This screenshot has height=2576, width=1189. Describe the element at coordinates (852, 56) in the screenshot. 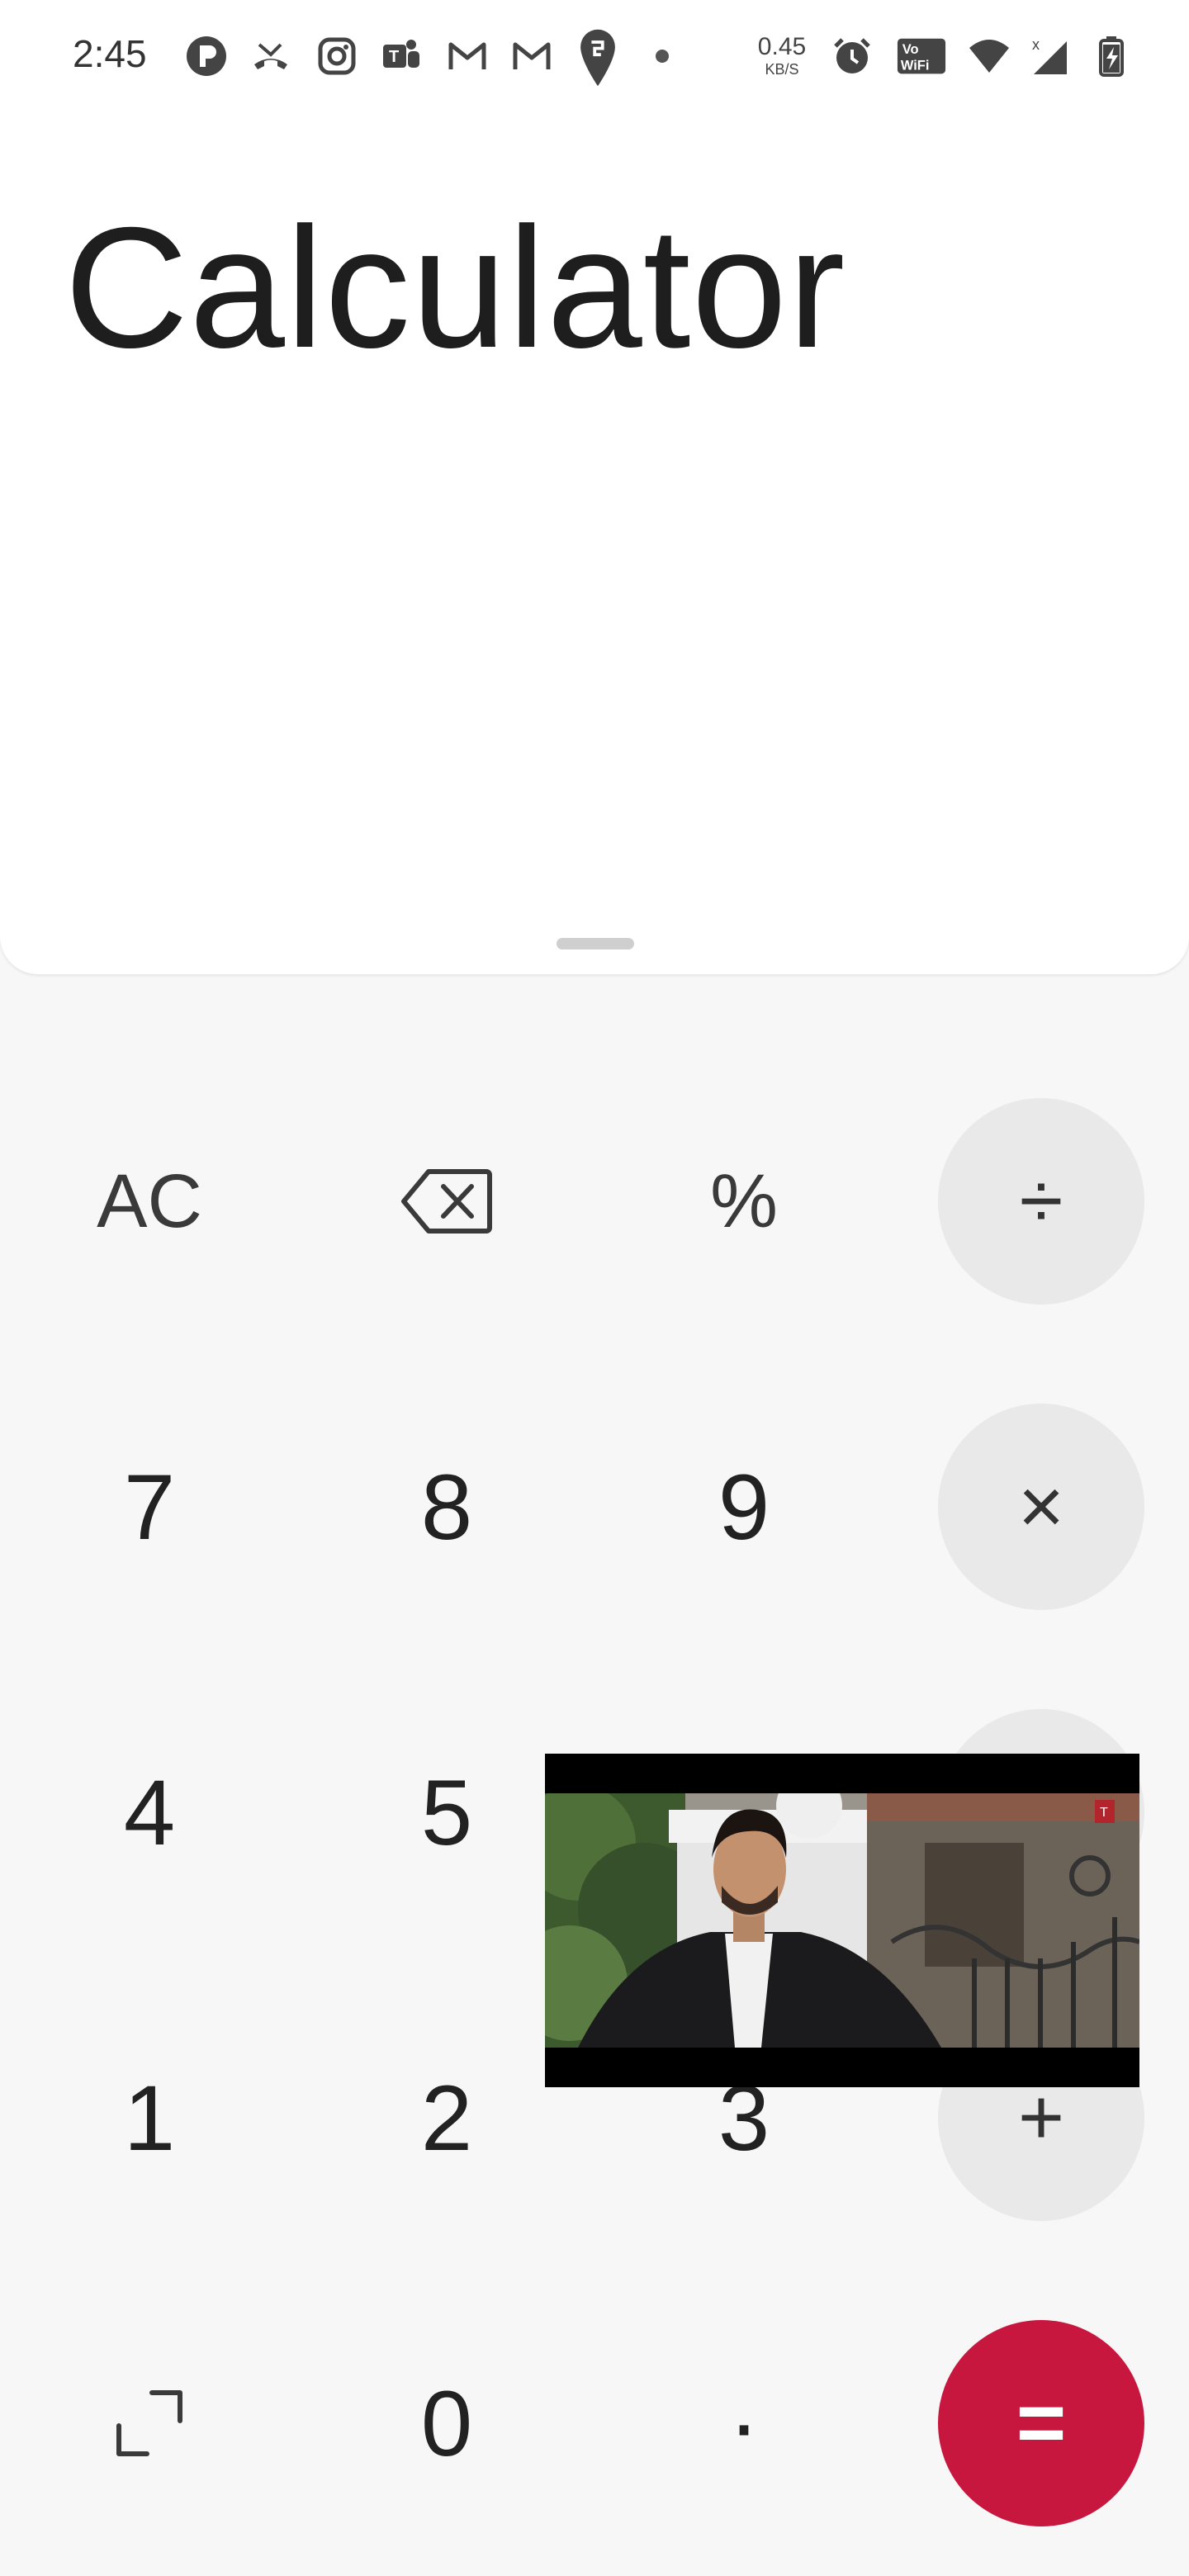

I see `alarm-icon` at that location.